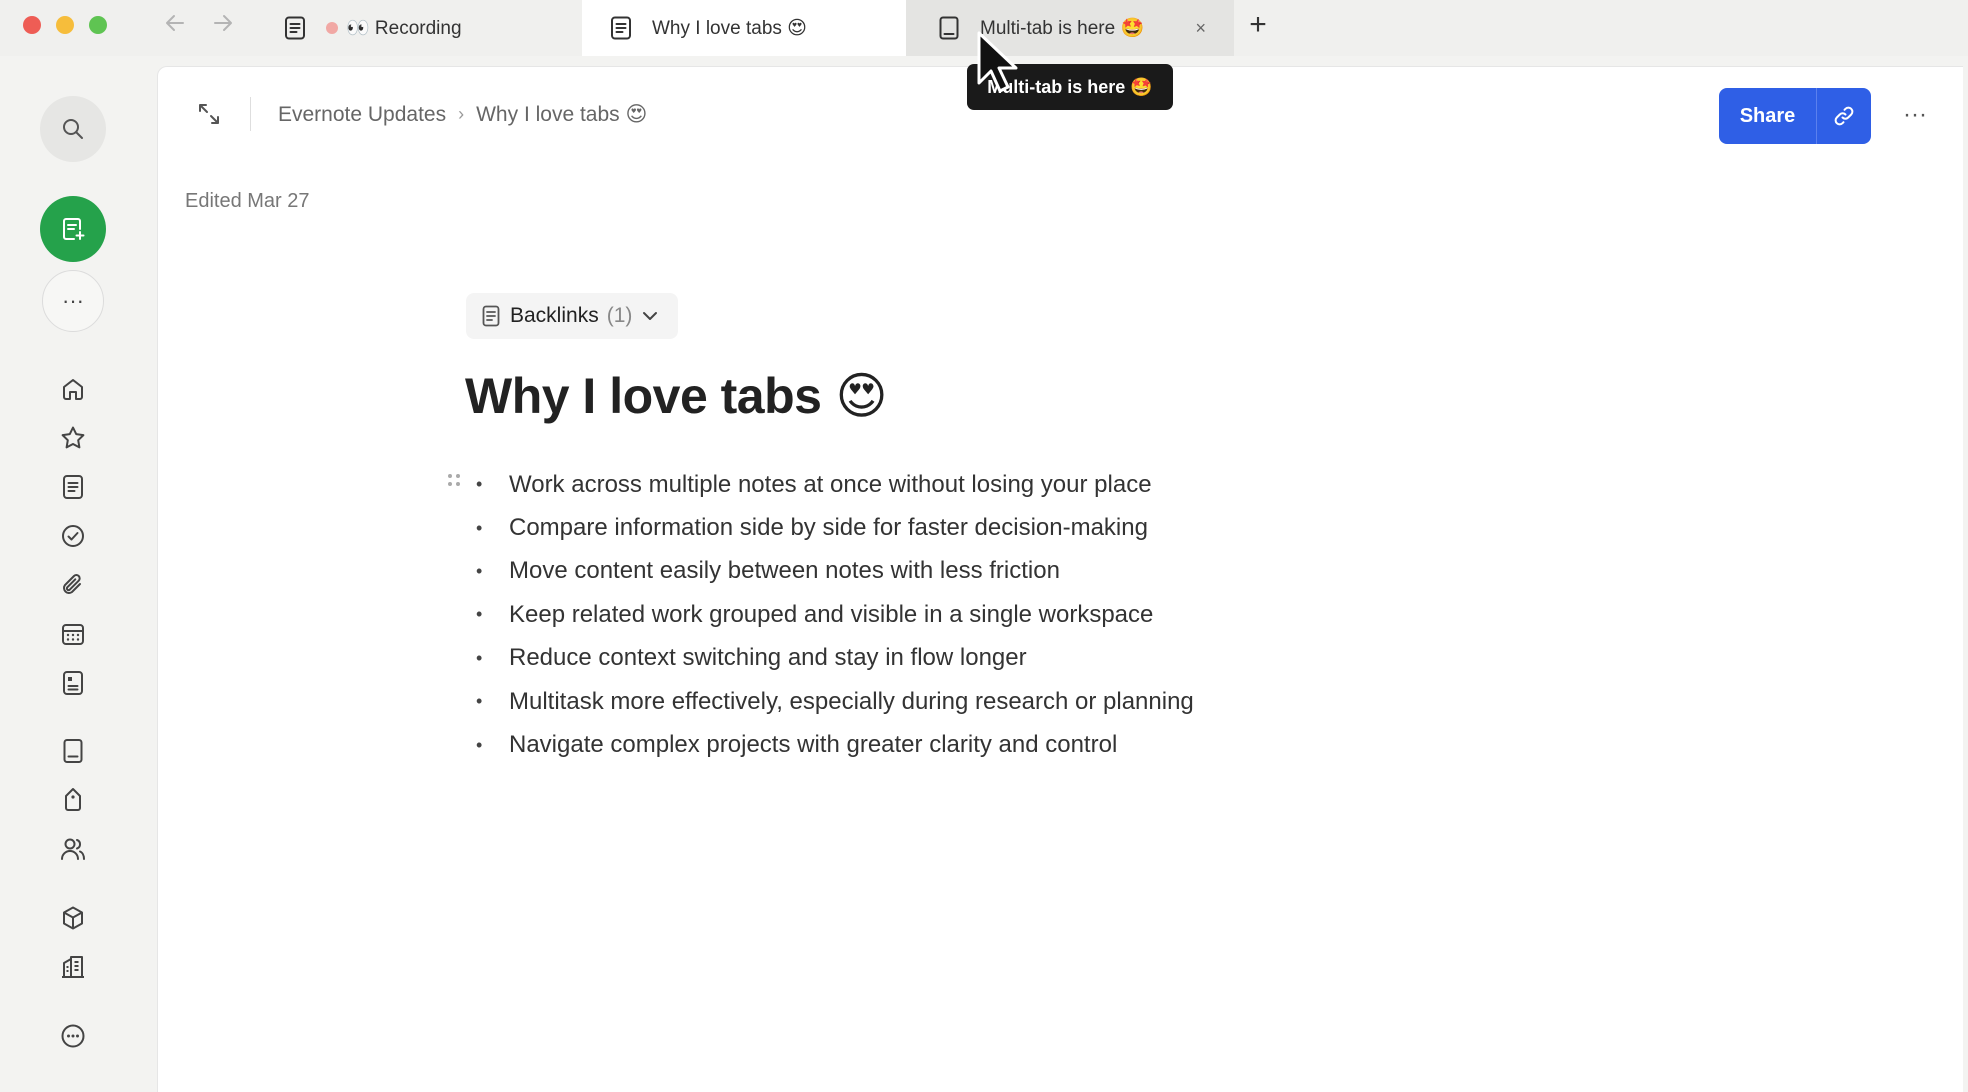  I want to click on new-tab-button: +, so click(1258, 26).